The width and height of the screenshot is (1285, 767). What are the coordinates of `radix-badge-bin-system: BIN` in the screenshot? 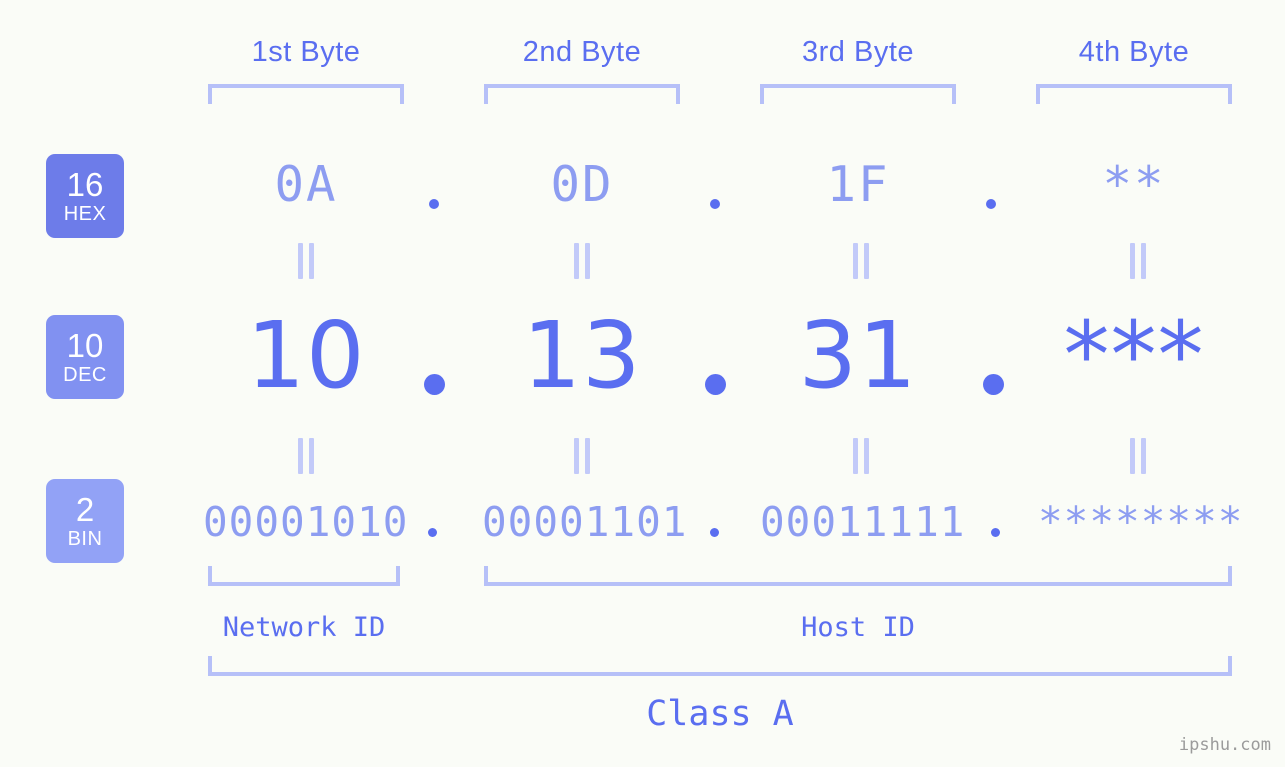 It's located at (85, 539).